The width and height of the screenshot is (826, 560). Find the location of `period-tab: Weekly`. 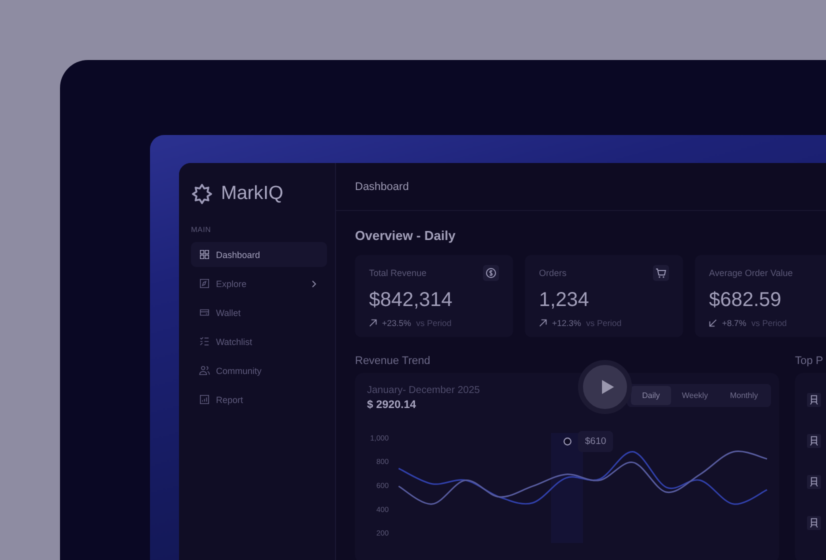

period-tab: Weekly is located at coordinates (694, 395).